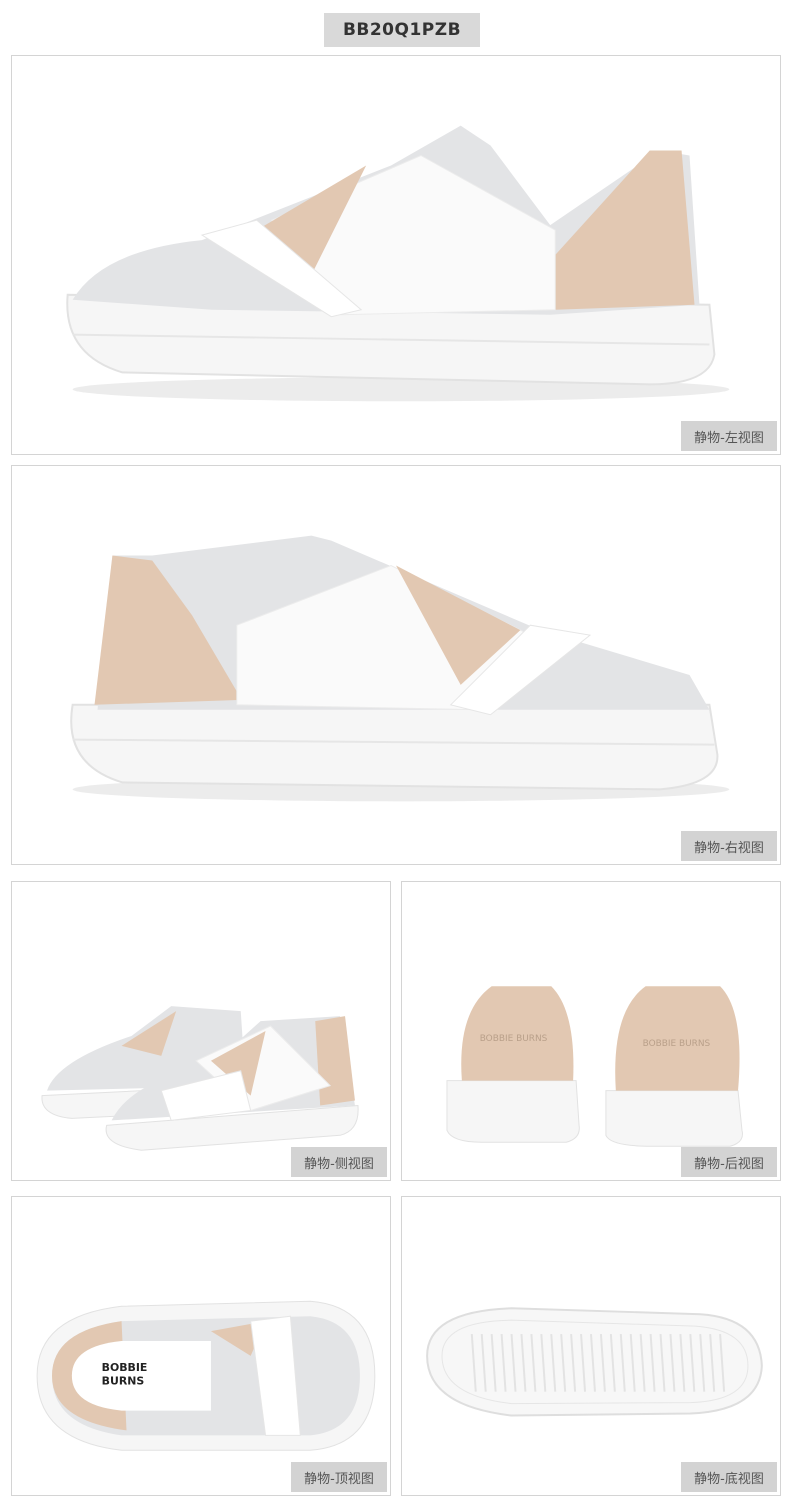 The width and height of the screenshot is (790, 1508). What do you see at coordinates (729, 436) in the screenshot?
I see `view-label: 静物-左视图` at bounding box center [729, 436].